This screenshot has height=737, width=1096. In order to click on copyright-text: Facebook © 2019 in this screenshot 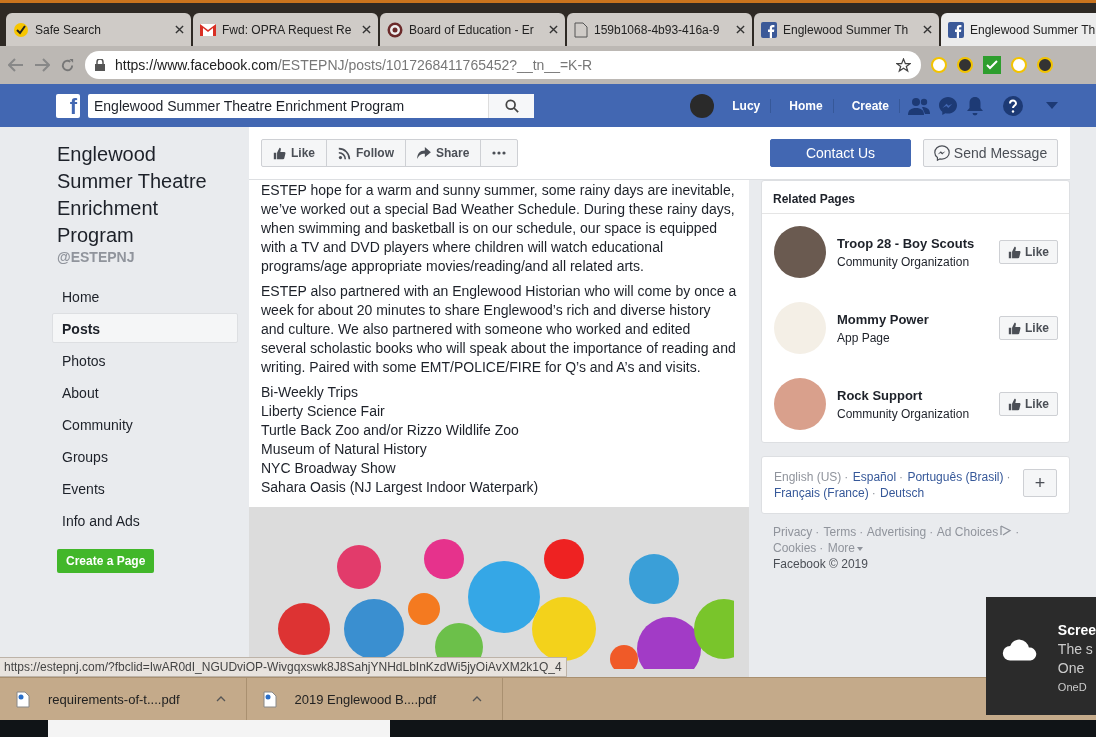, I will do `click(820, 564)`.